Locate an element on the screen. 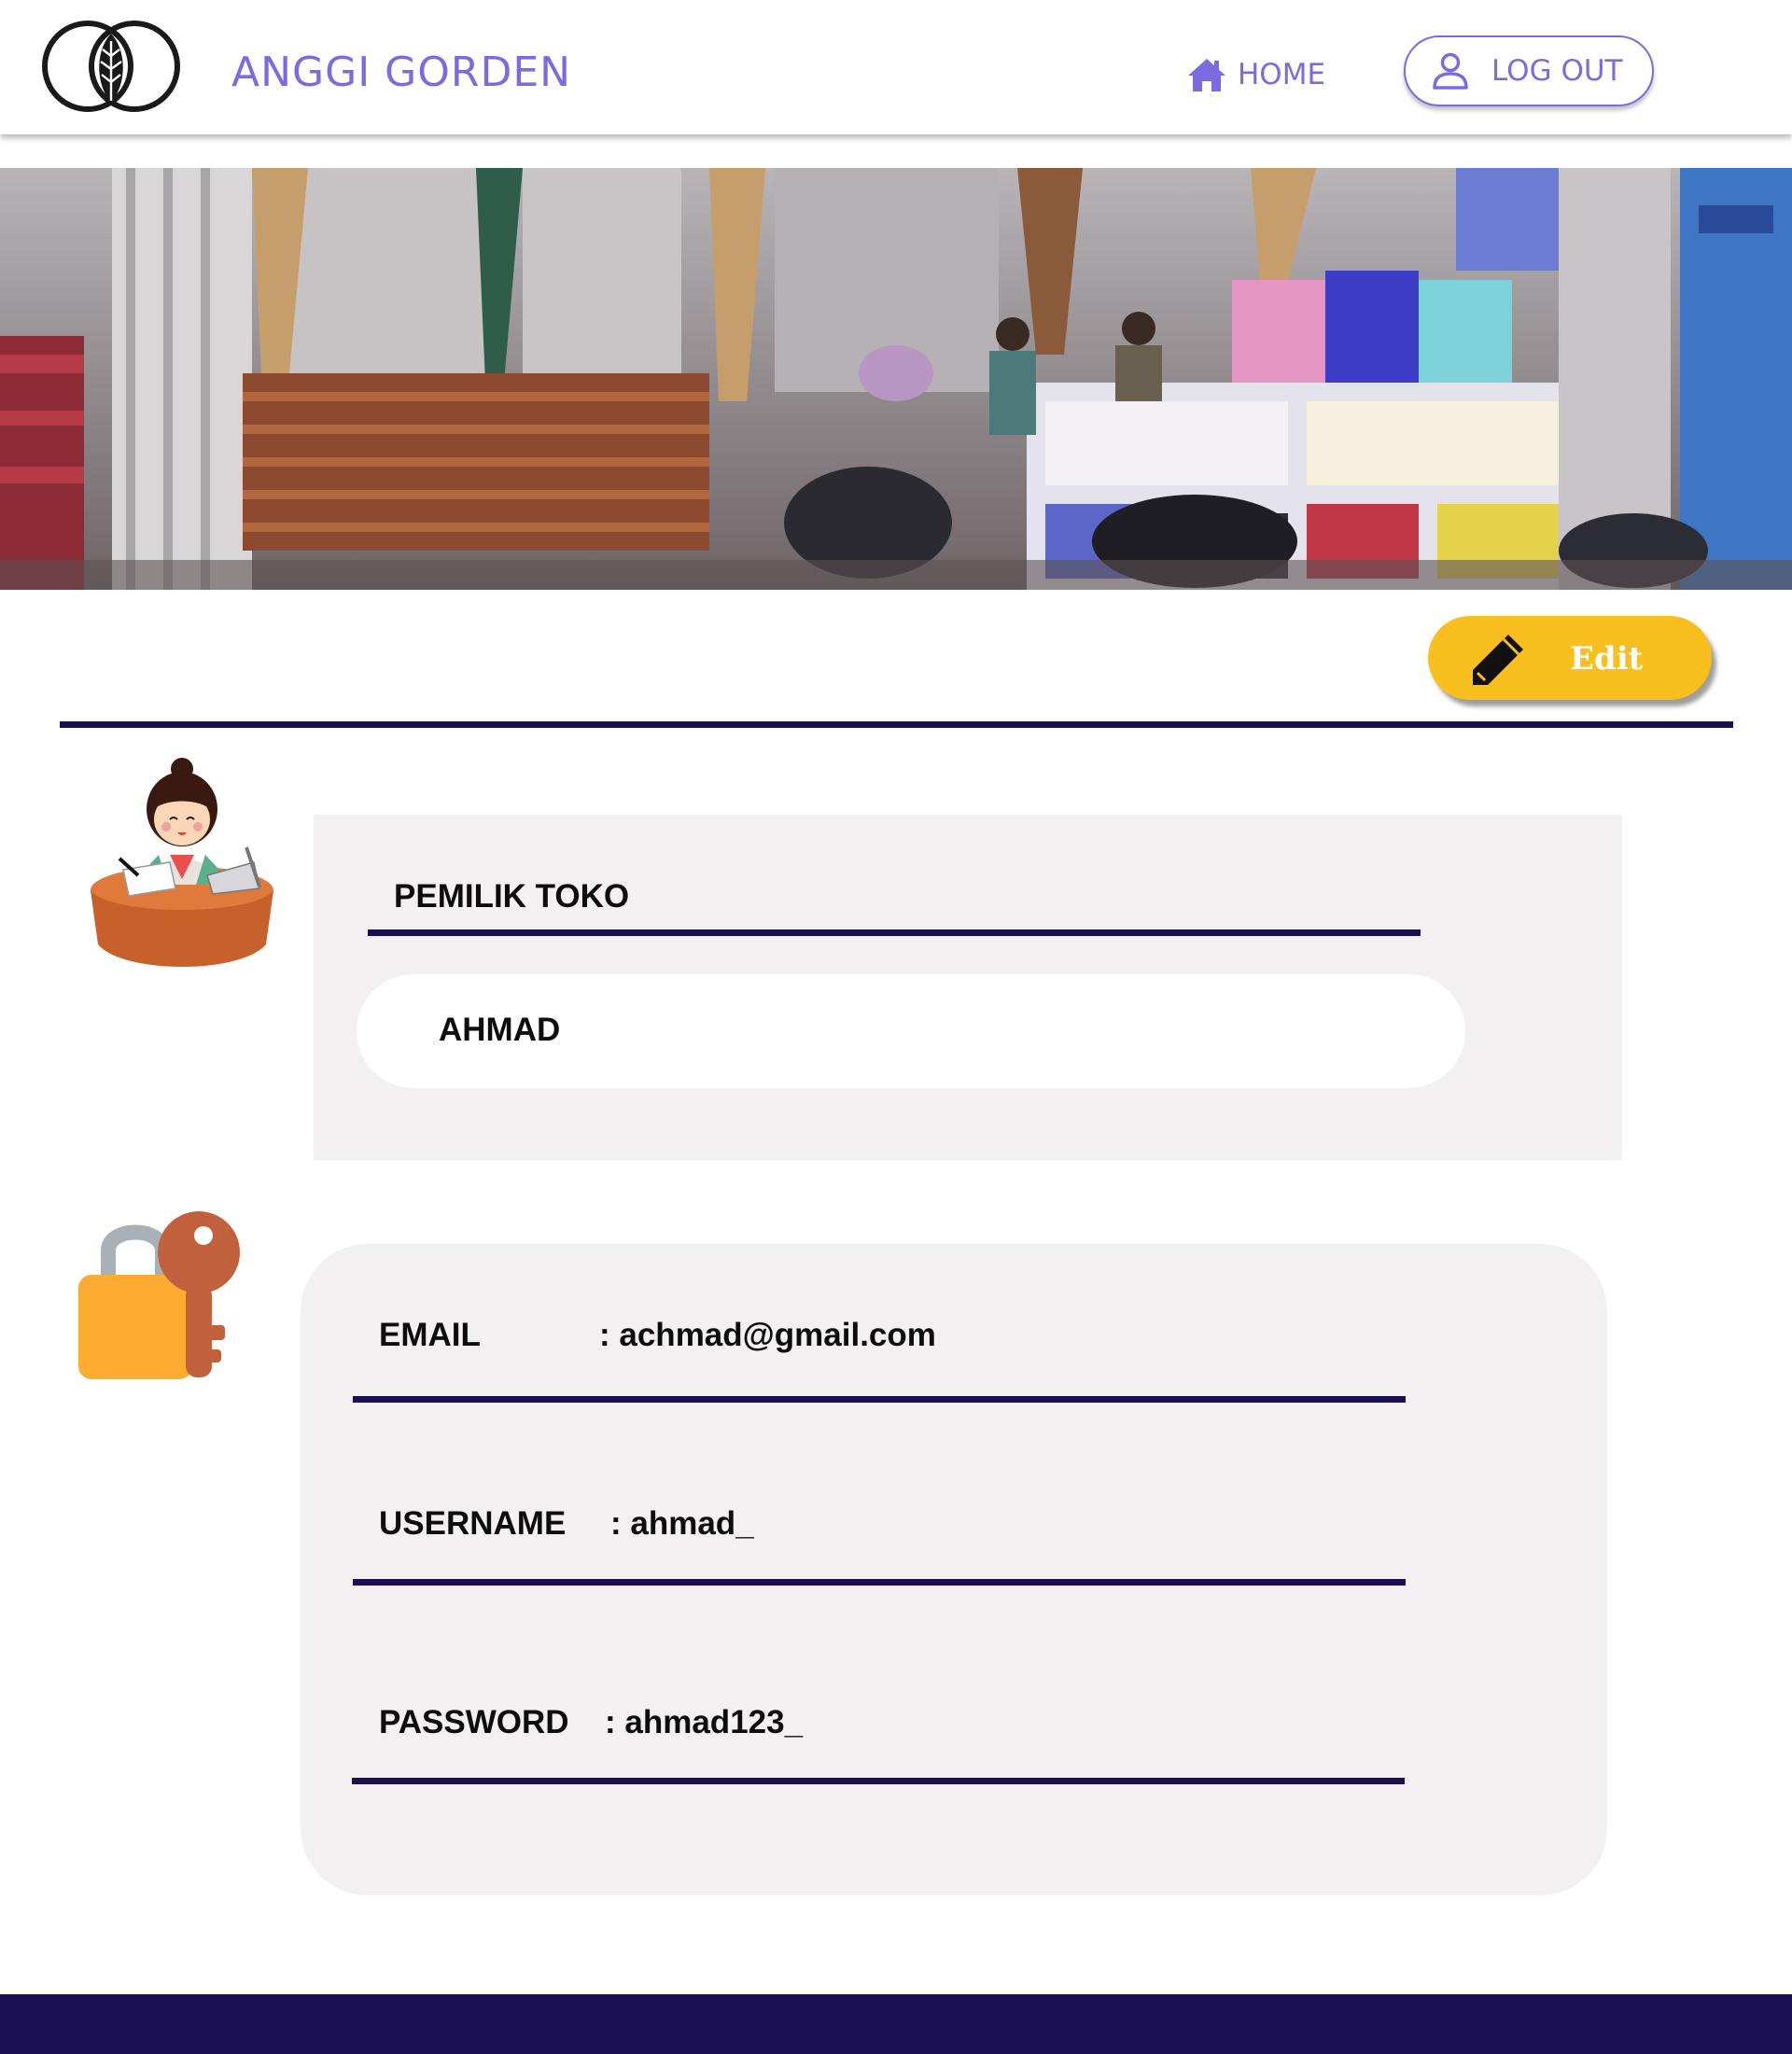 The height and width of the screenshot is (2054, 1792). brand-logo-icon is located at coordinates (111, 66).